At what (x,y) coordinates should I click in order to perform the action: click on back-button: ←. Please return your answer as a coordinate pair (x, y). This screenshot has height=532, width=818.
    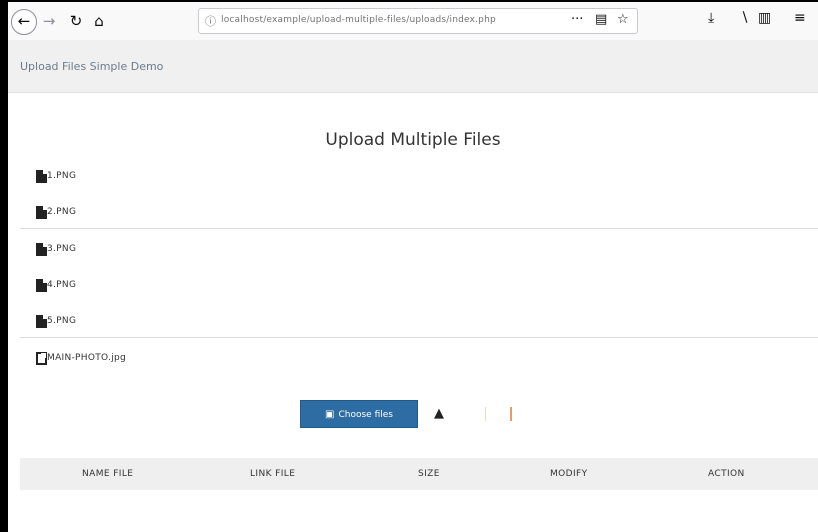
    Looking at the image, I should click on (24, 22).